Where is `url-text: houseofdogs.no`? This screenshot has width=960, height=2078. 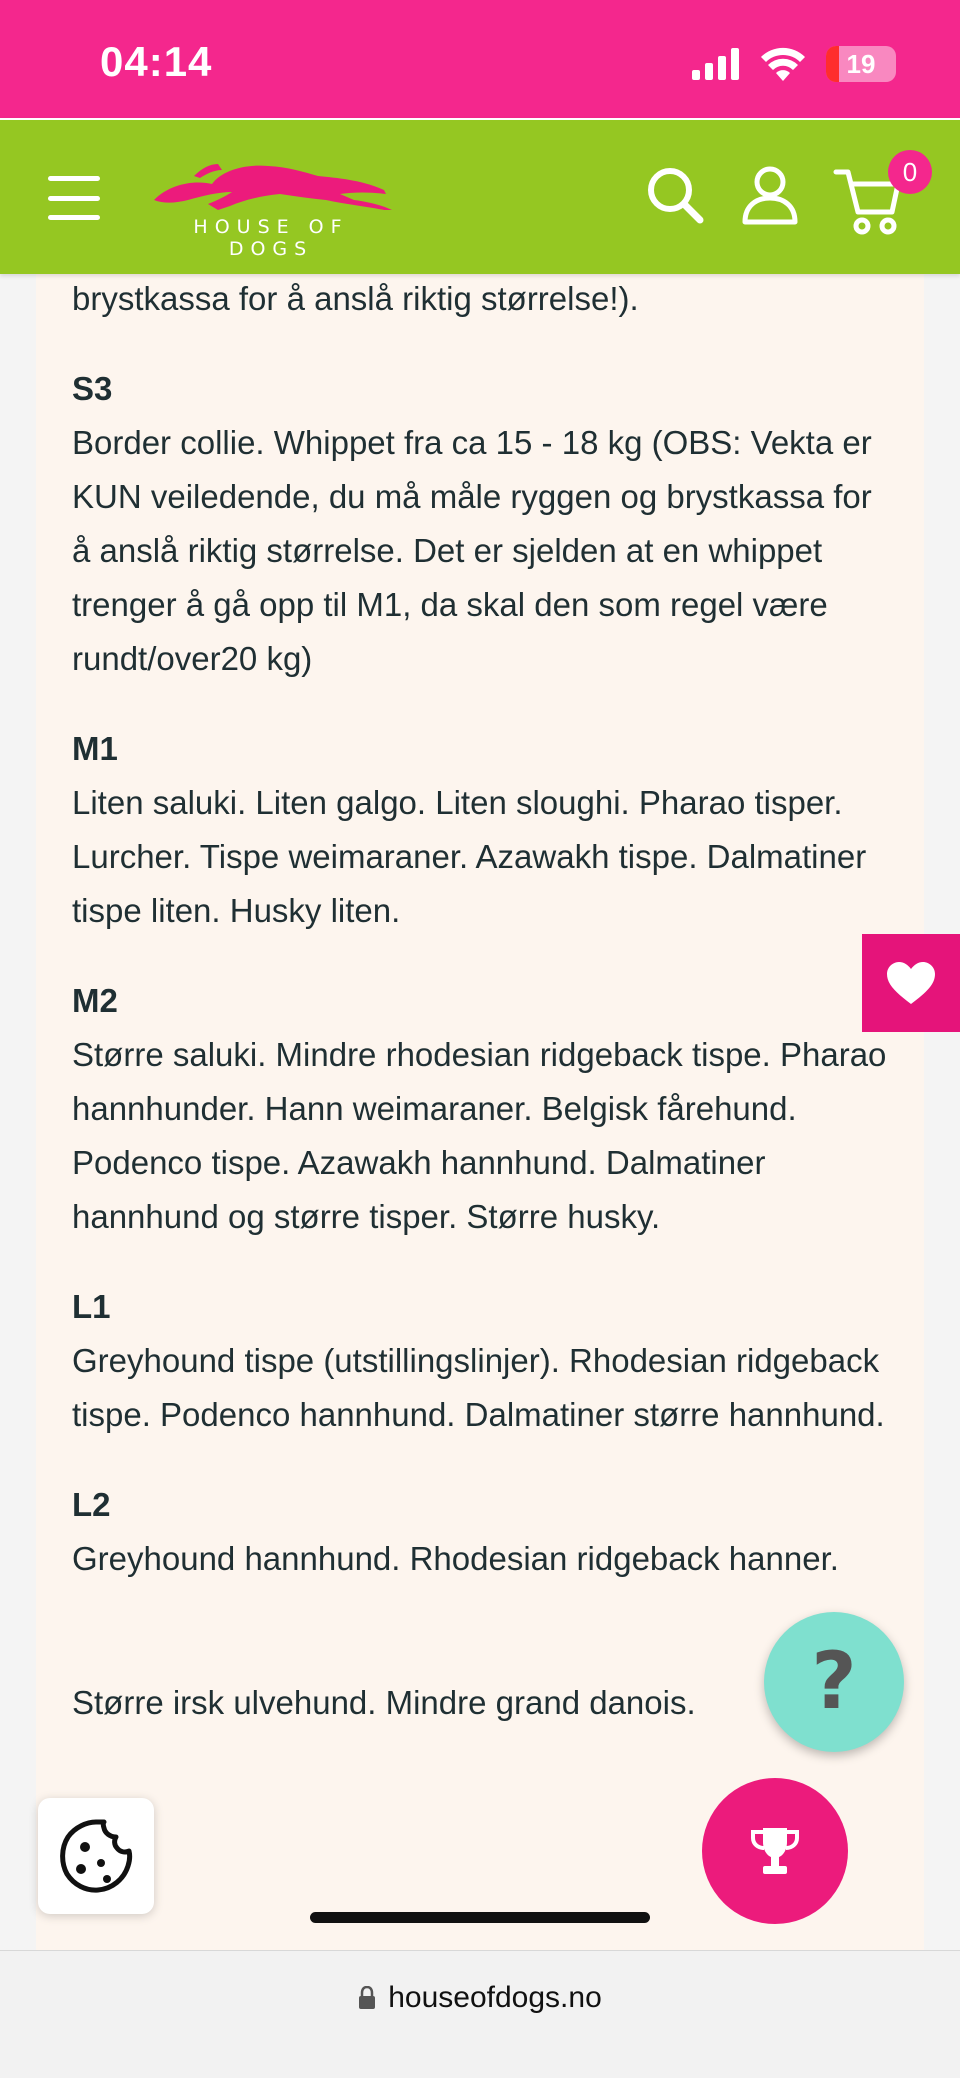 url-text: houseofdogs.no is located at coordinates (495, 1997).